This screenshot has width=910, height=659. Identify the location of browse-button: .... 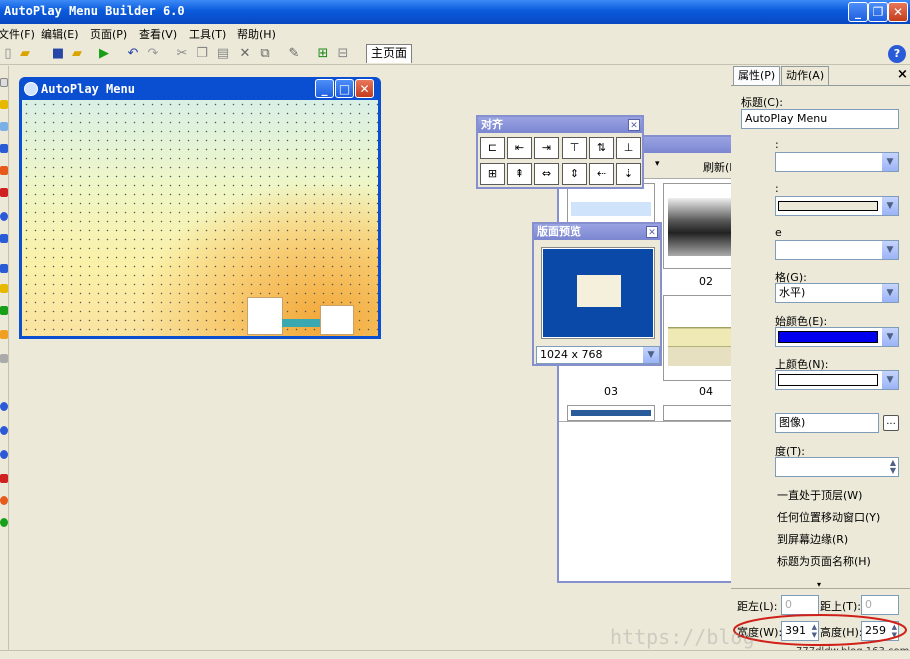
(891, 423).